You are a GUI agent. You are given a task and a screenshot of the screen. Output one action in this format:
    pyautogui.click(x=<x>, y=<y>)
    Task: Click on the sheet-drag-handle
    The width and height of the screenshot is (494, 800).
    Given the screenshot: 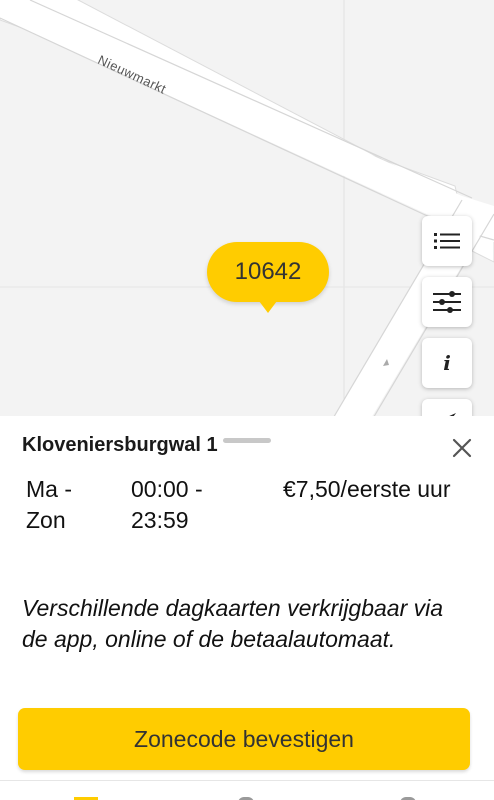 What is the action you would take?
    pyautogui.click(x=247, y=440)
    